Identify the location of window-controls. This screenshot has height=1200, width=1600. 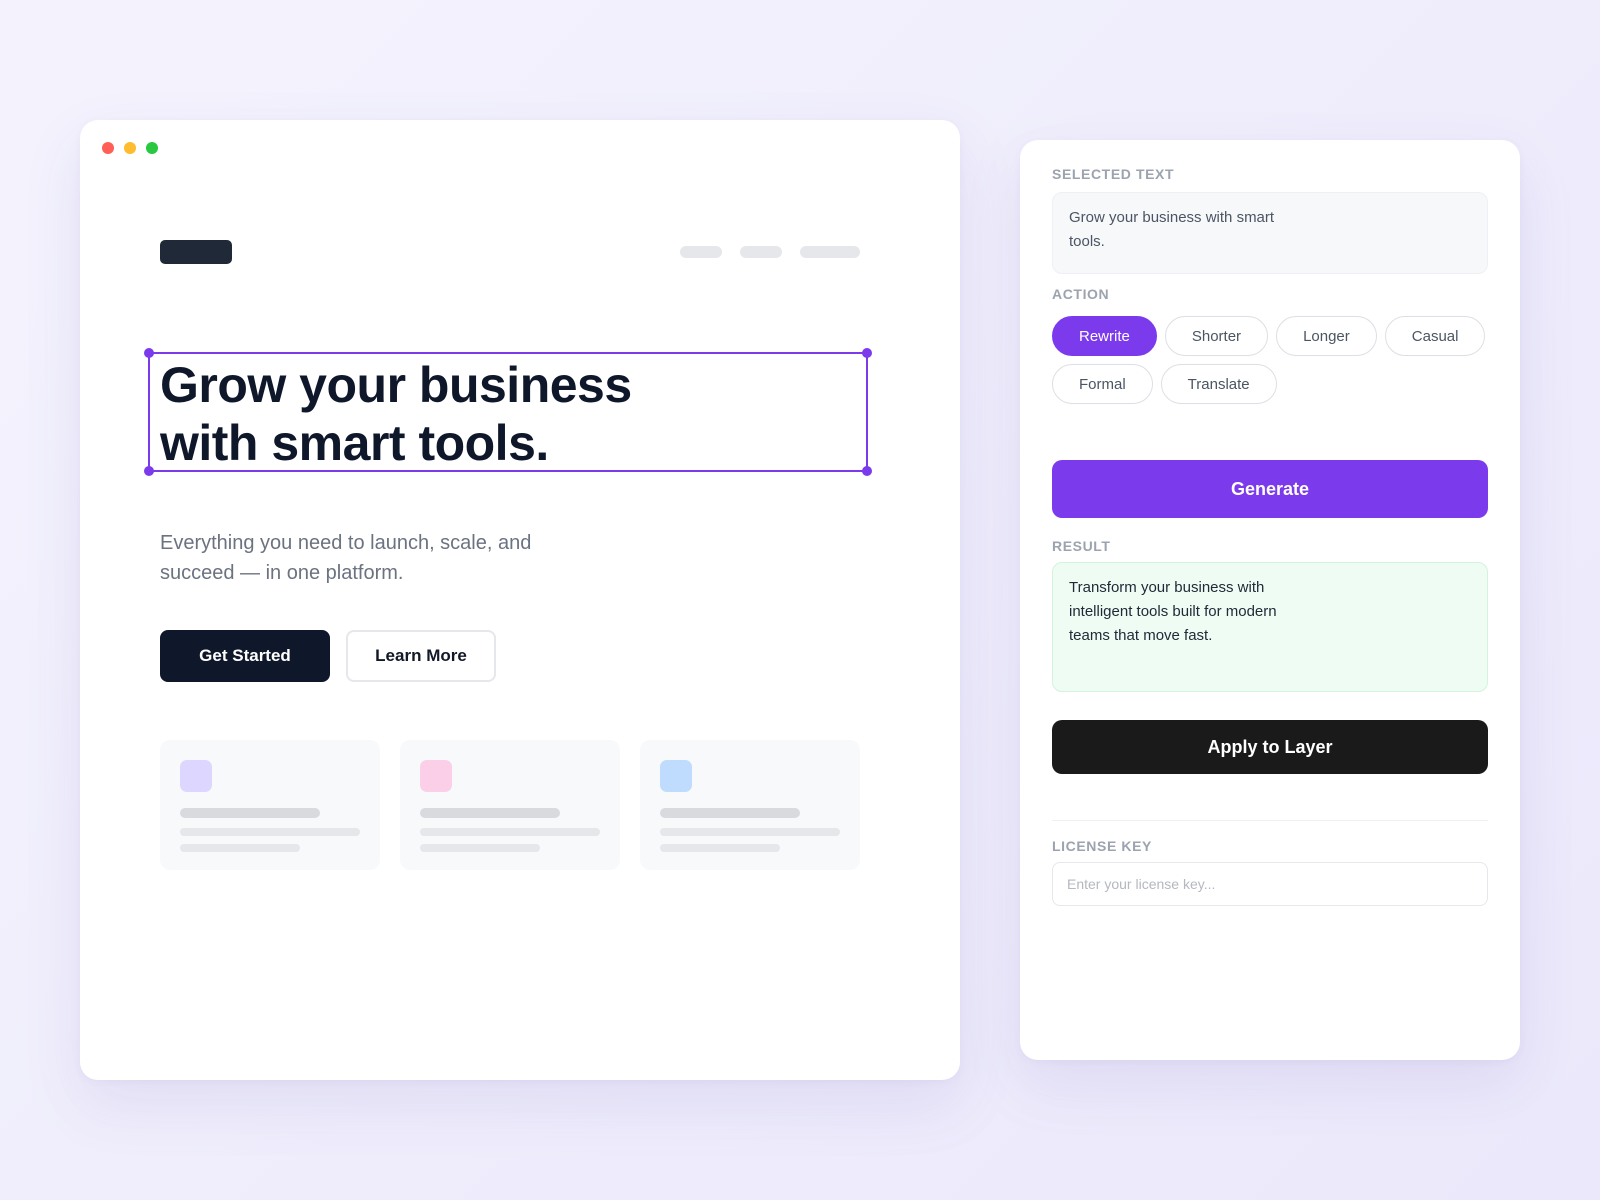
(130, 148).